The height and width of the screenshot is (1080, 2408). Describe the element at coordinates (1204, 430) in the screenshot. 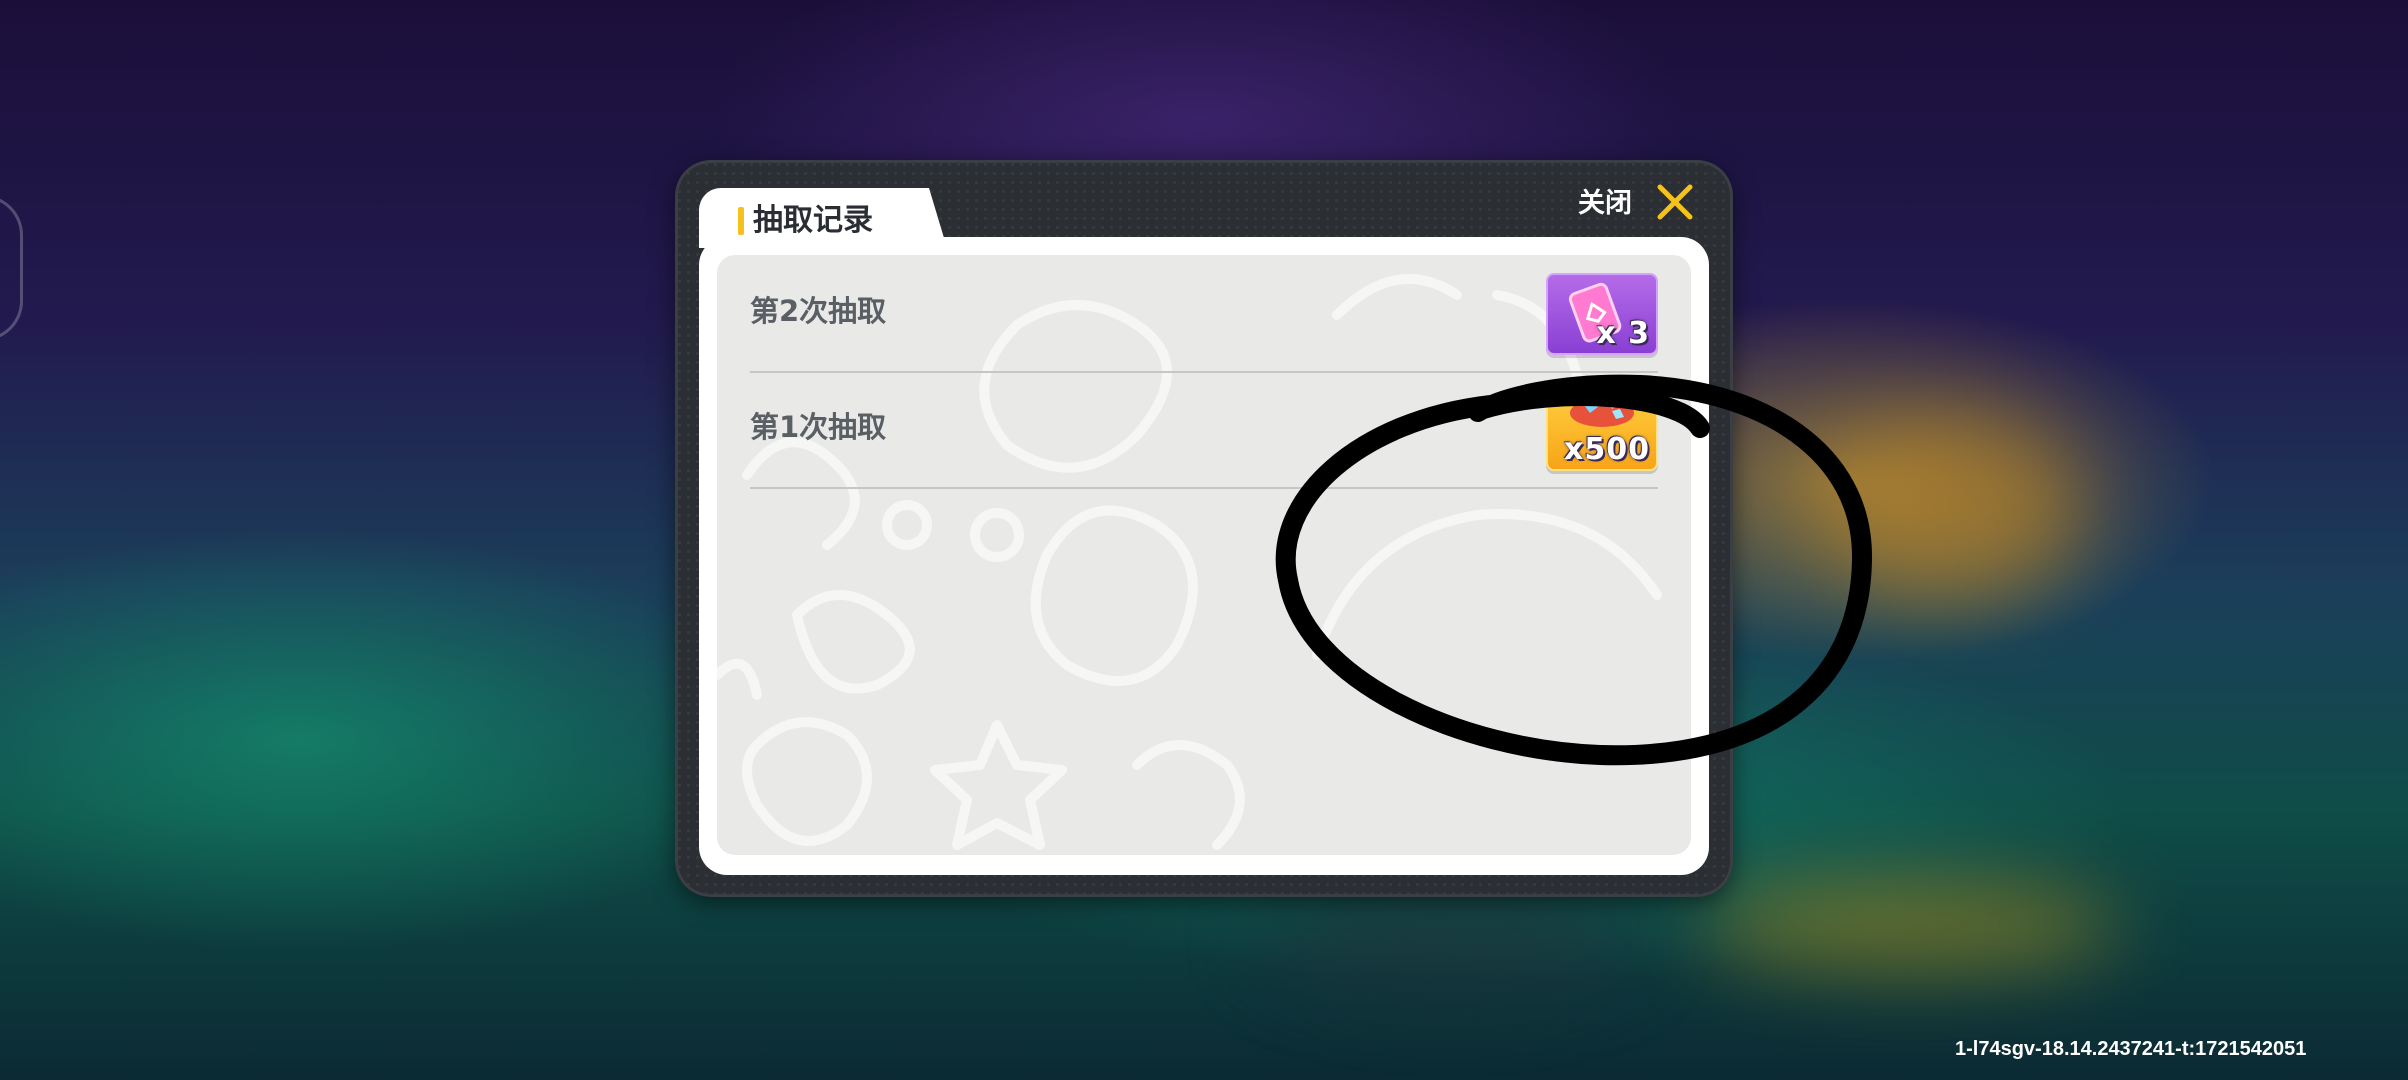

I see `record-row: 第1次抽取 x500` at that location.